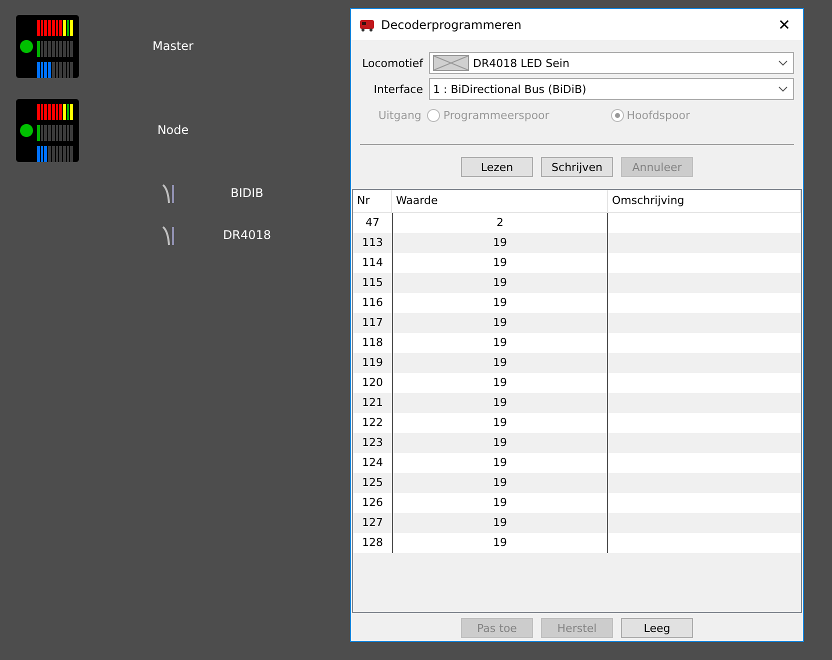  I want to click on field-label: Interface, so click(398, 89).